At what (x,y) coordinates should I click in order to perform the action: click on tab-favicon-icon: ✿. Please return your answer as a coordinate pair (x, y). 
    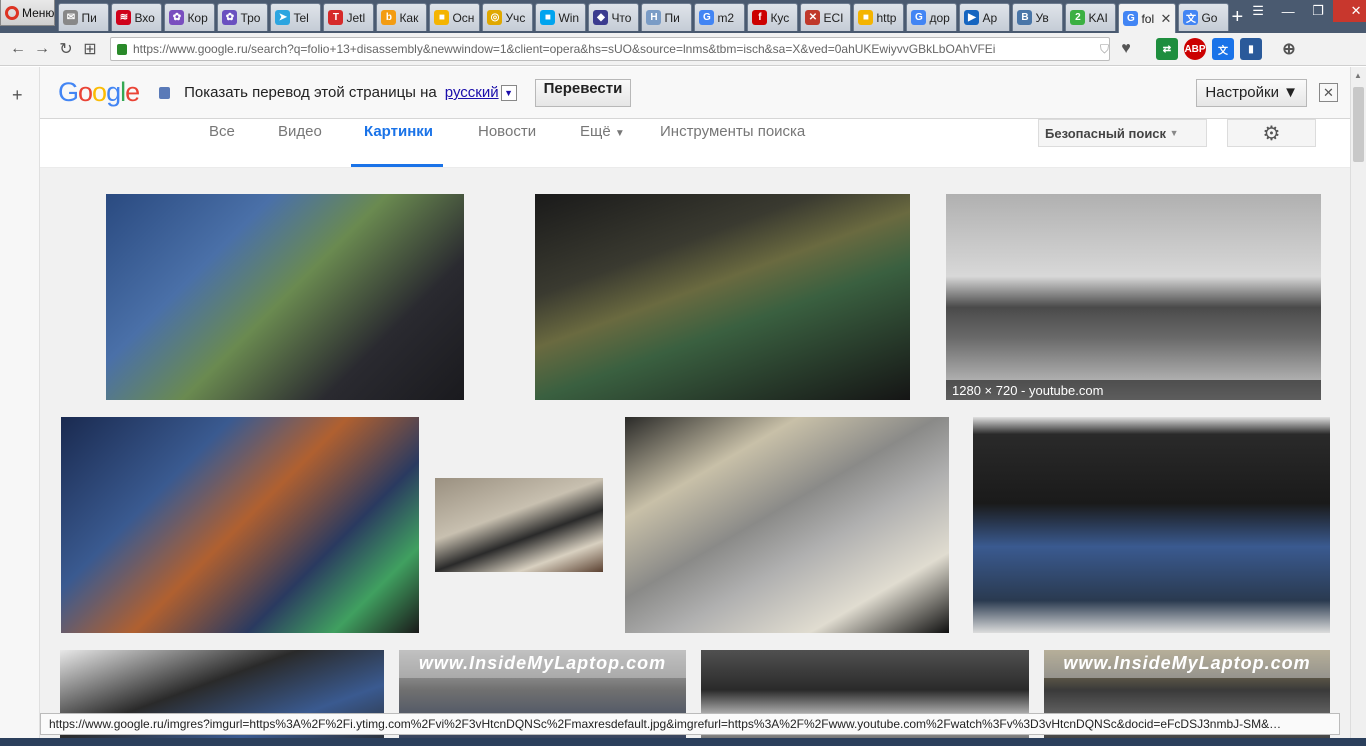
    Looking at the image, I should click on (230, 17).